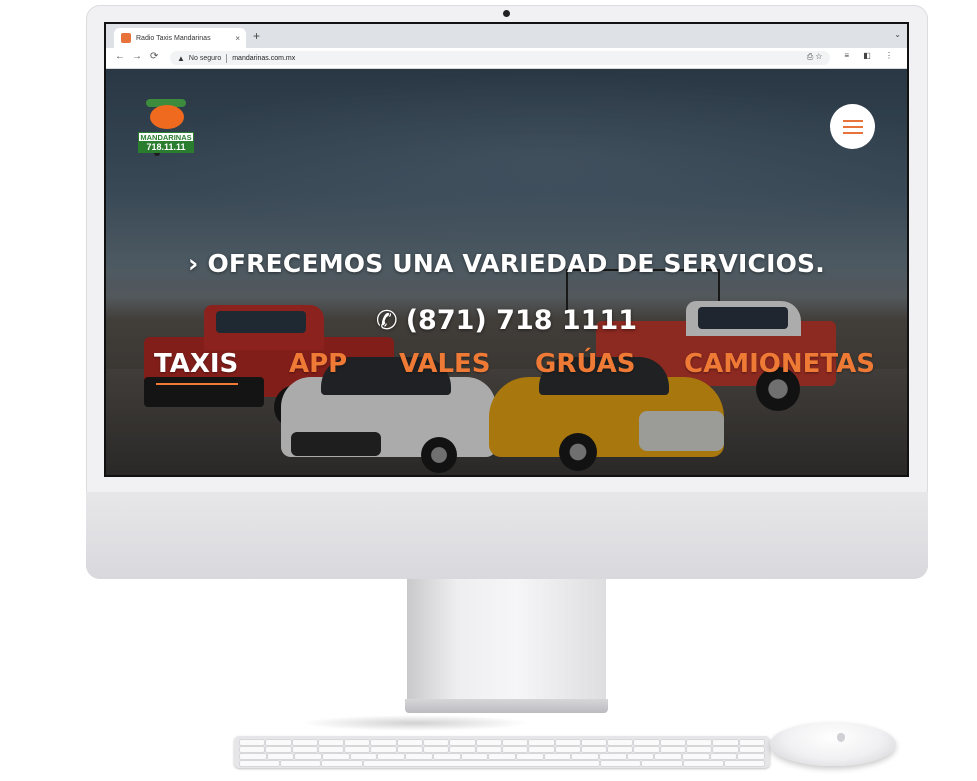  What do you see at coordinates (137, 56) in the screenshot?
I see `forward-button: →` at bounding box center [137, 56].